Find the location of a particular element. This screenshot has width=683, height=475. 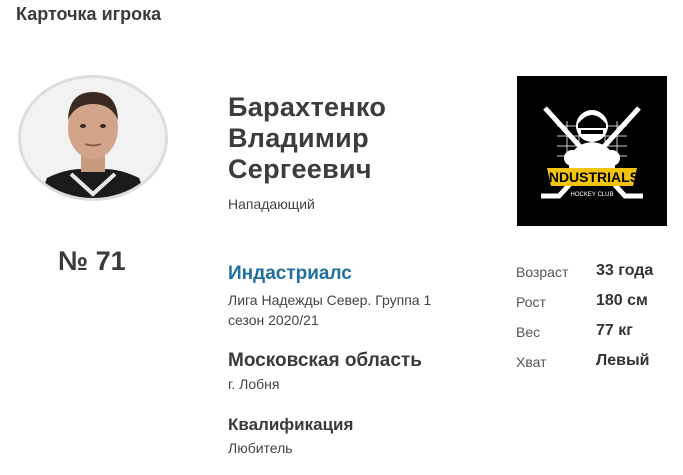

player-photo-icon is located at coordinates (93, 138).